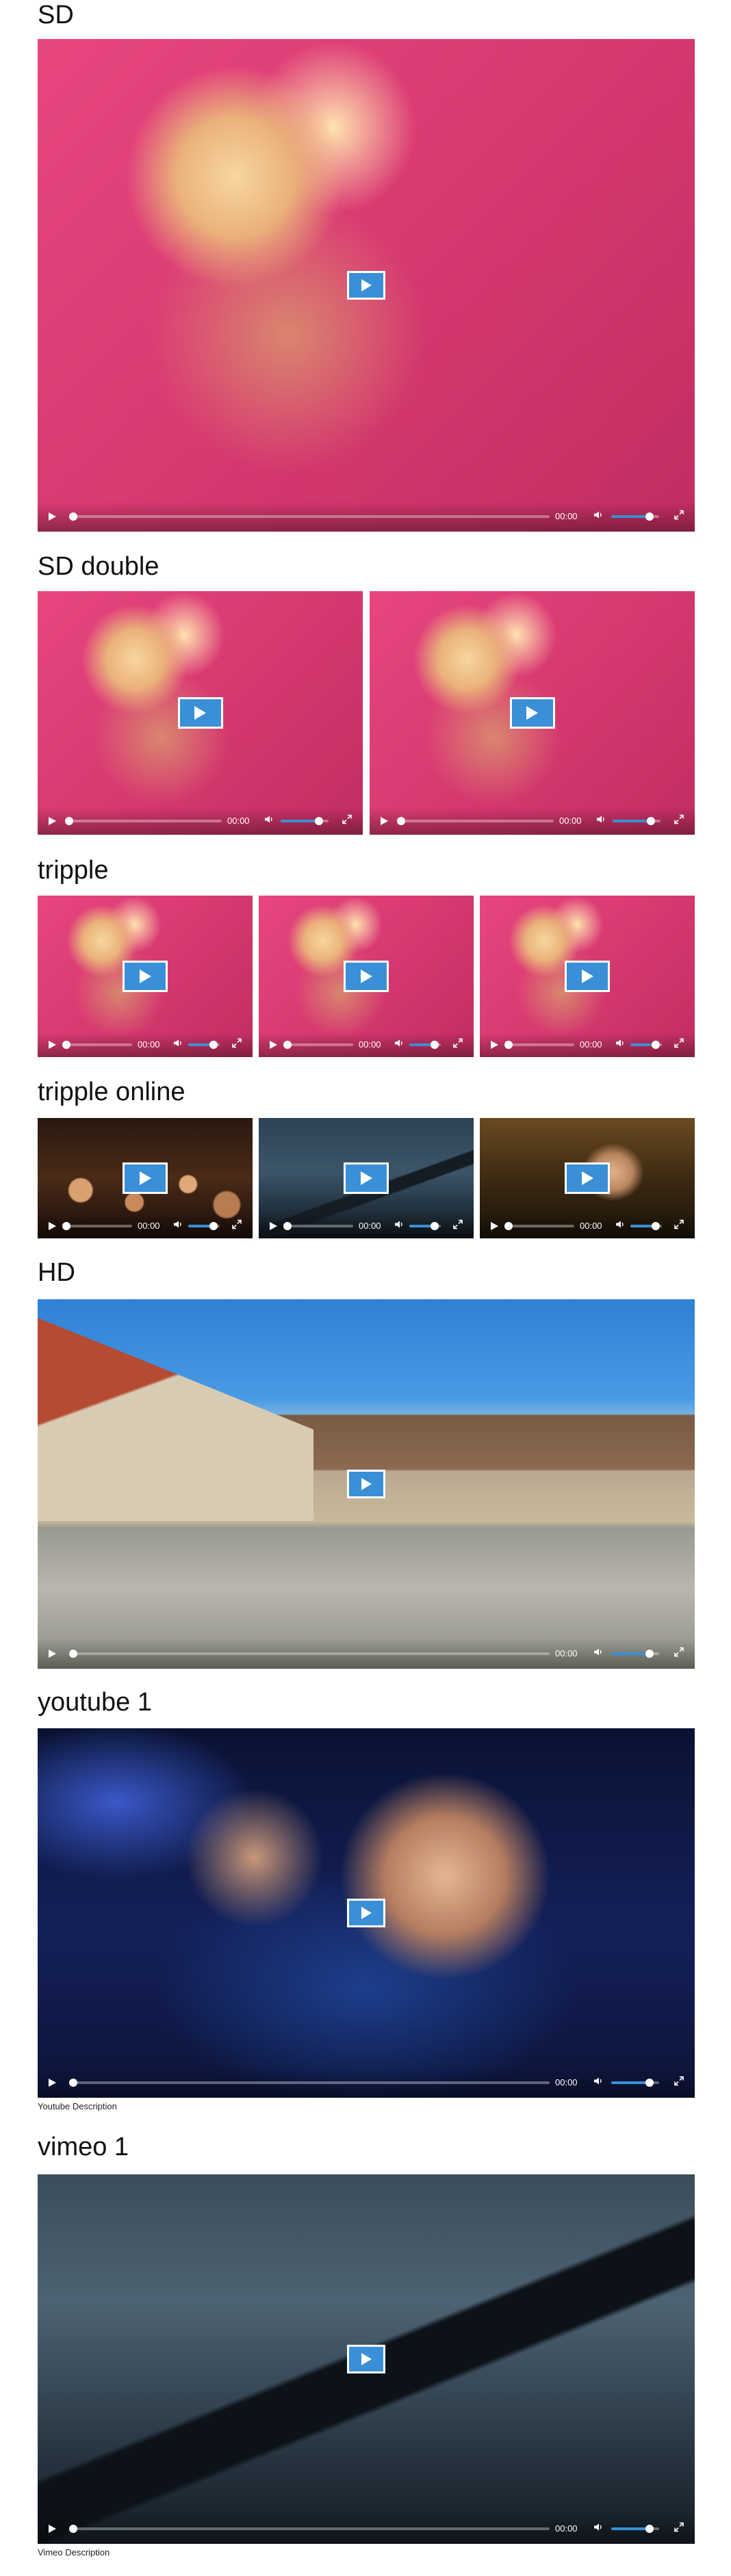 Image resolution: width=731 pixels, height=2576 pixels. I want to click on video-player-hd: 00:00, so click(366, 1484).